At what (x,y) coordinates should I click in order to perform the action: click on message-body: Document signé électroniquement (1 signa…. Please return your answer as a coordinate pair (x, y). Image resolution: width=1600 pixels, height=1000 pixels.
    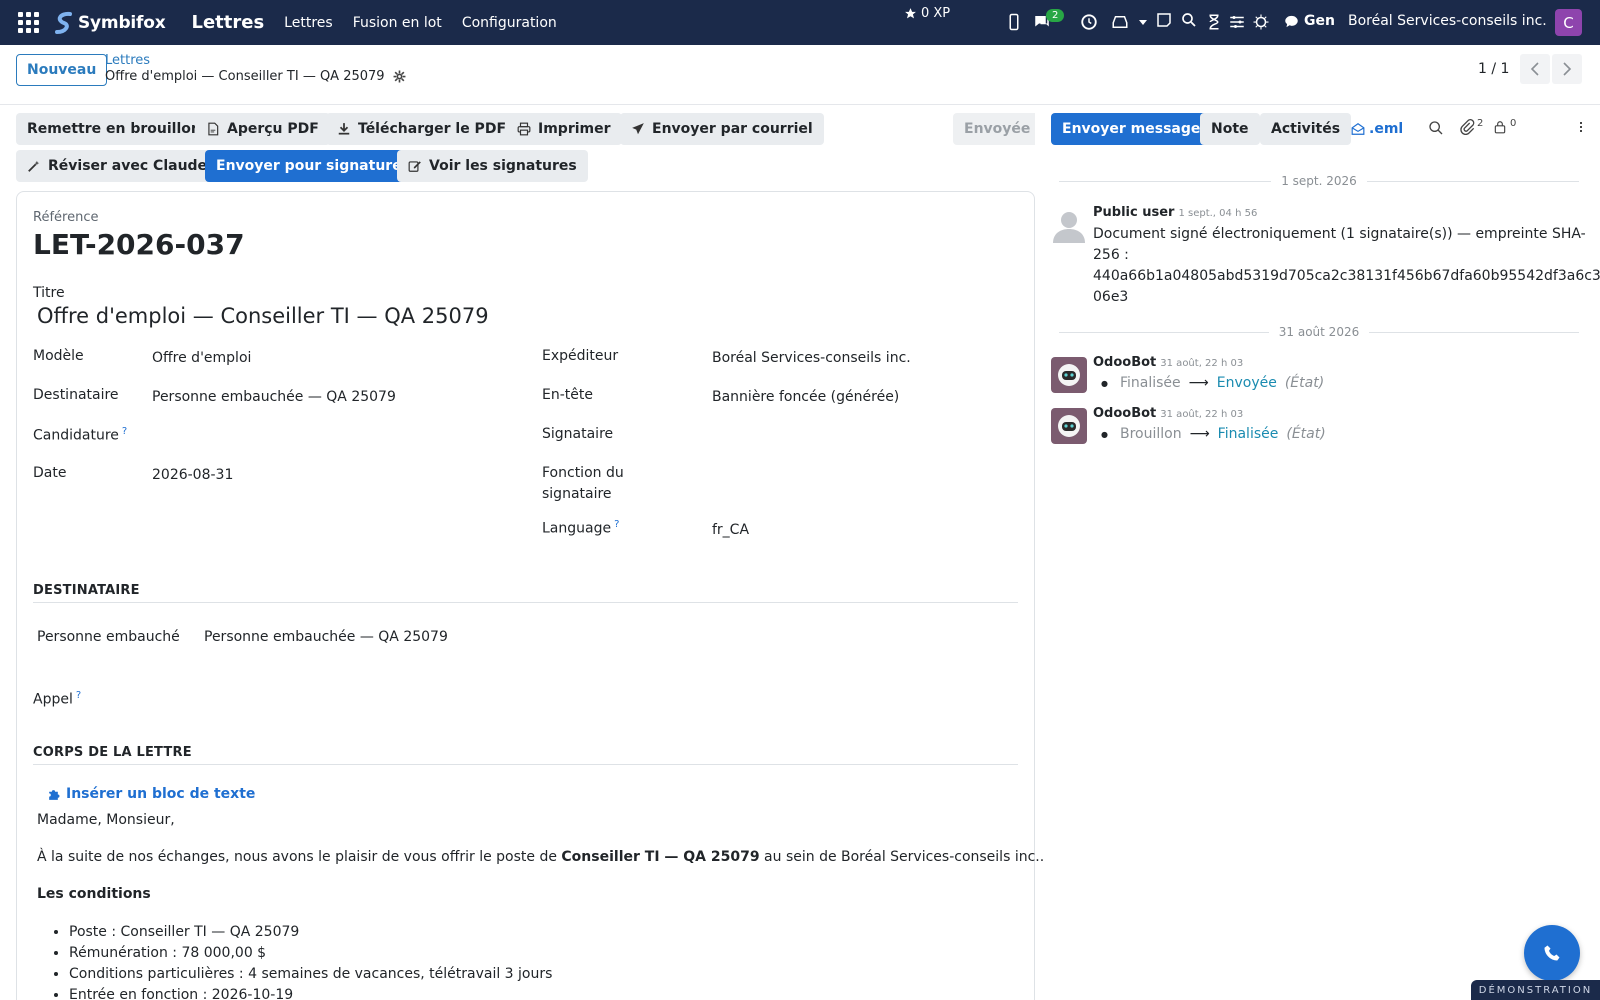
    Looking at the image, I should click on (1346, 266).